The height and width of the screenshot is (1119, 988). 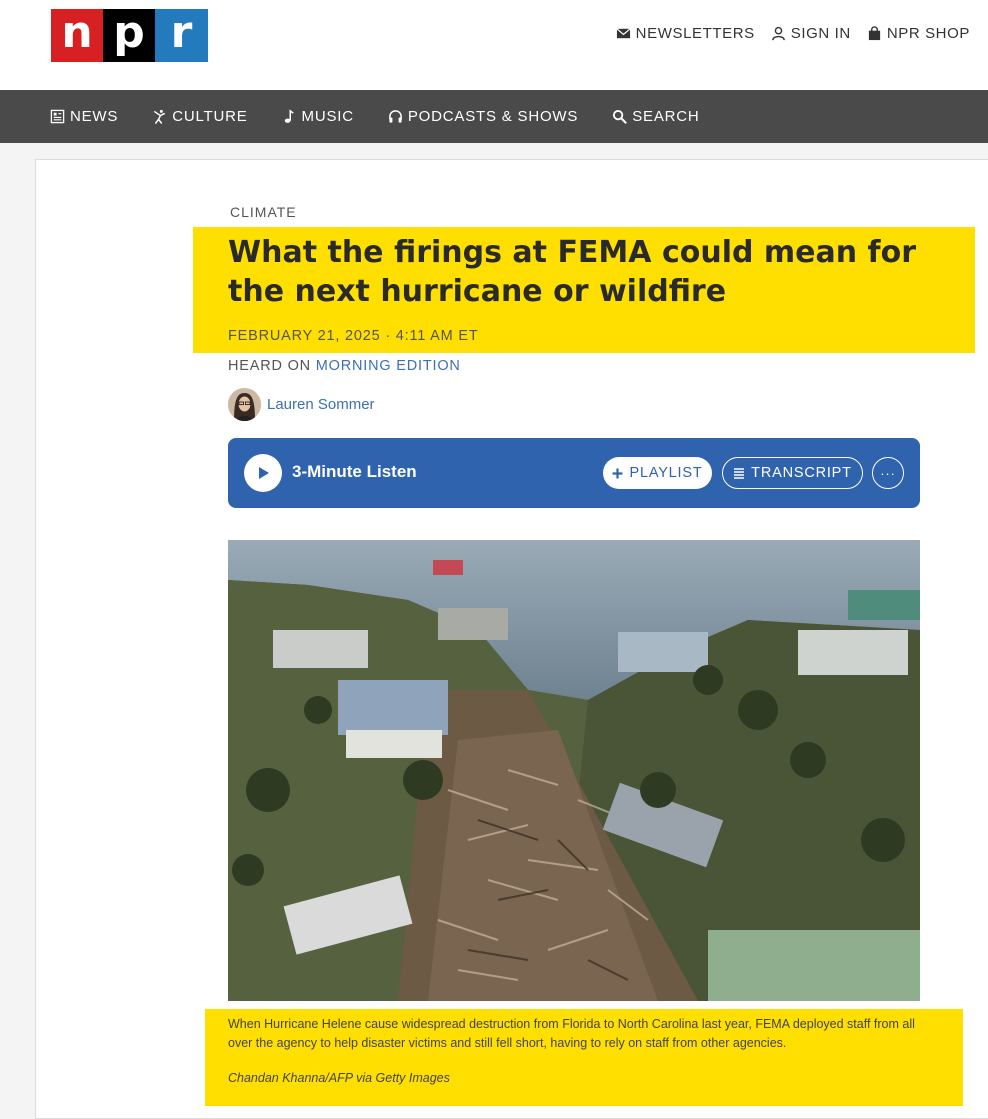 I want to click on sign-in-label: SIGN IN, so click(x=820, y=33).